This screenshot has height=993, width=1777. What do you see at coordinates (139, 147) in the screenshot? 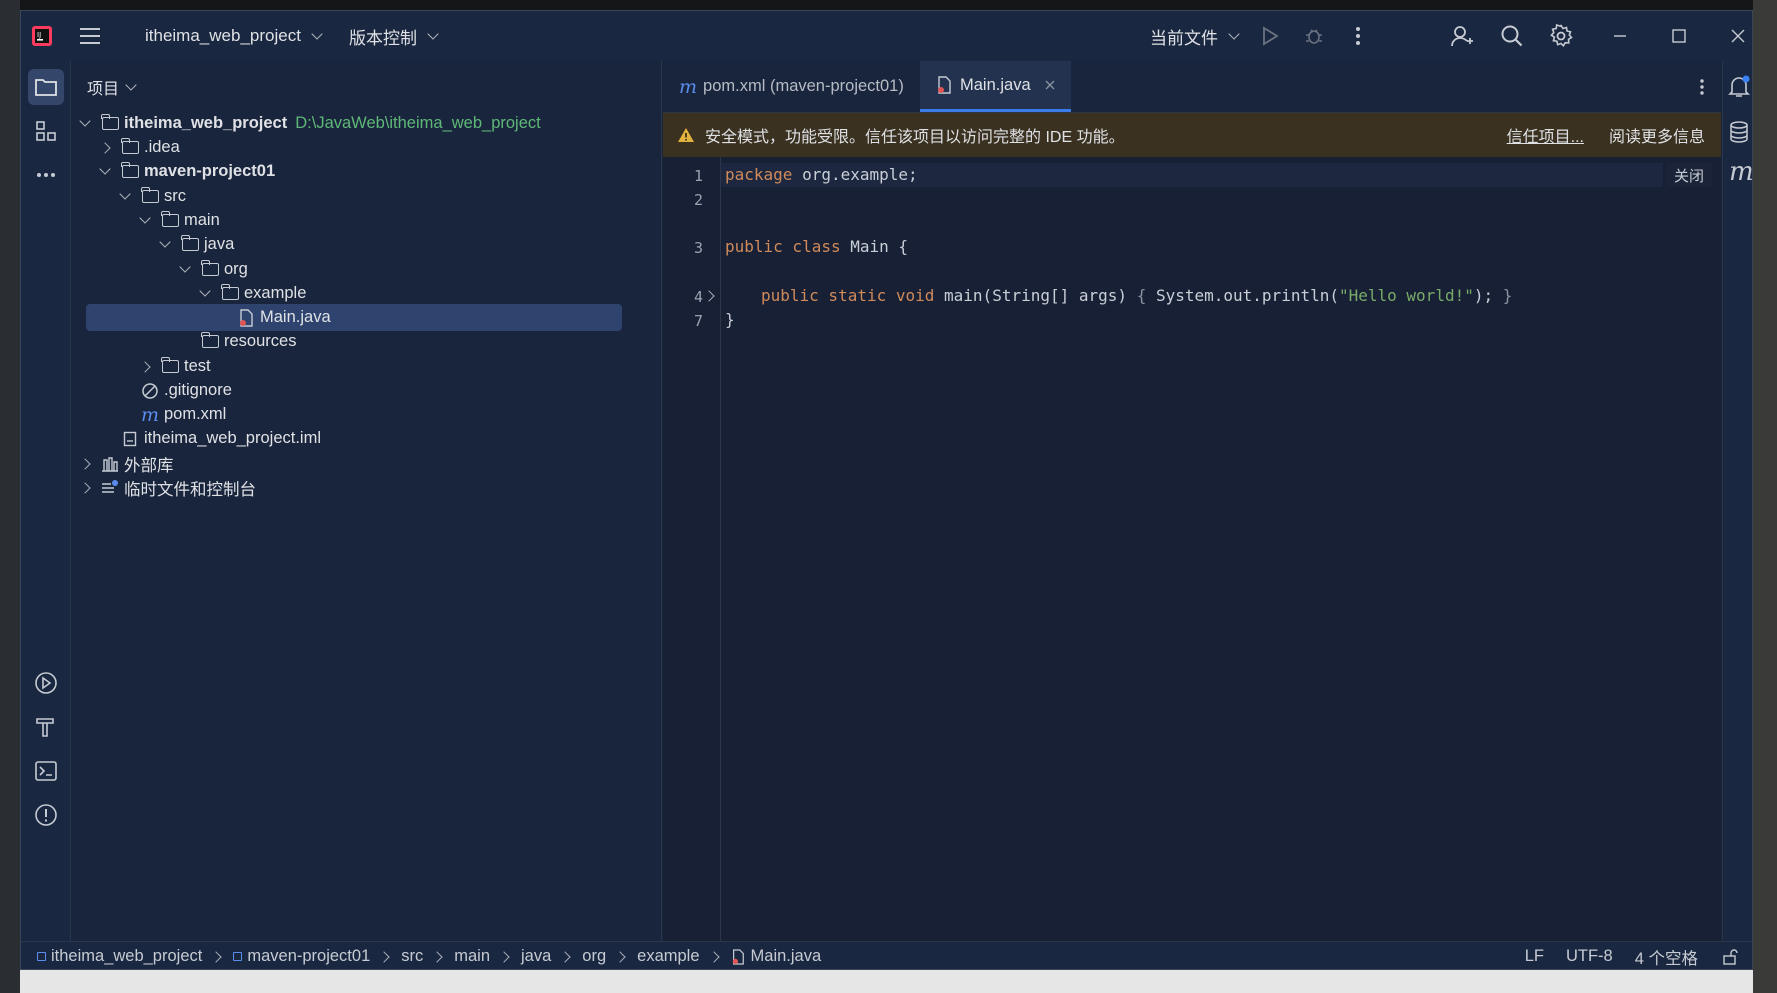
I see `tree-item-idea: .idea` at bounding box center [139, 147].